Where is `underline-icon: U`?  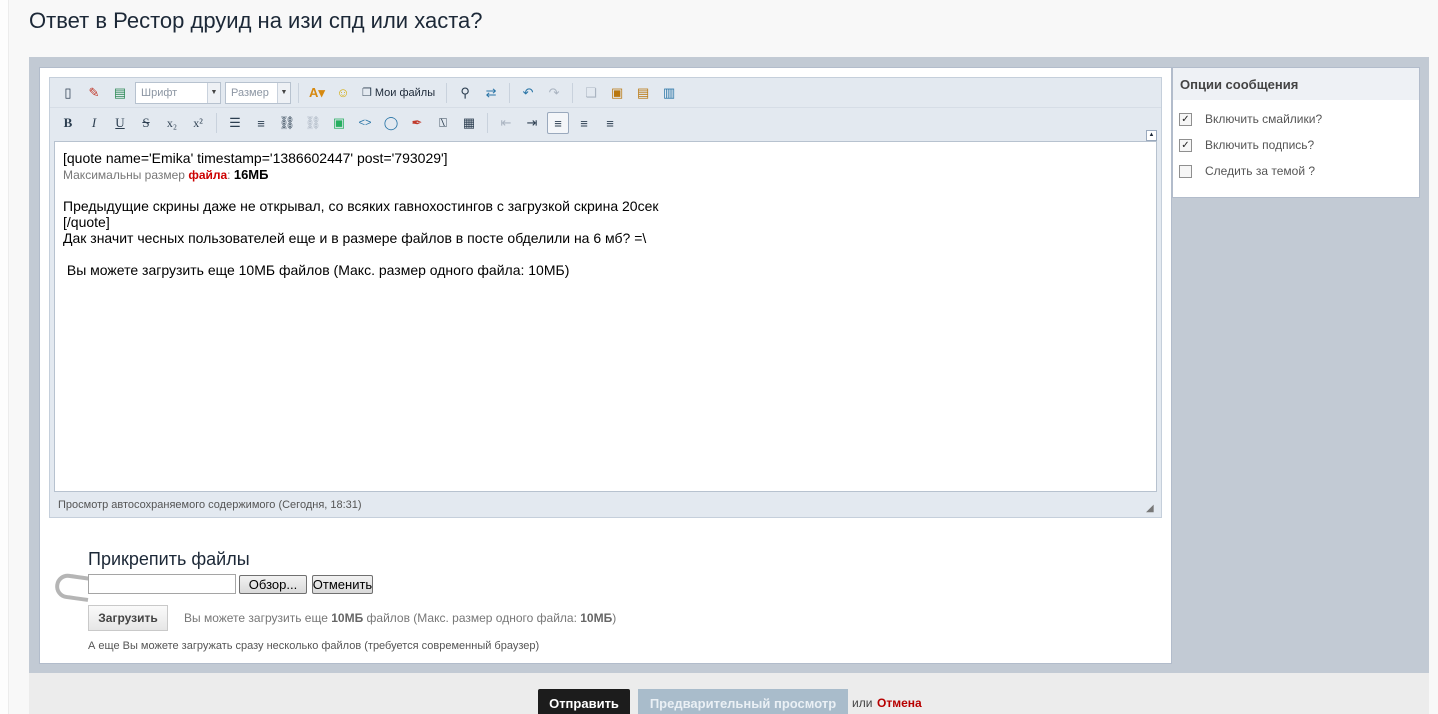 underline-icon: U is located at coordinates (120, 123).